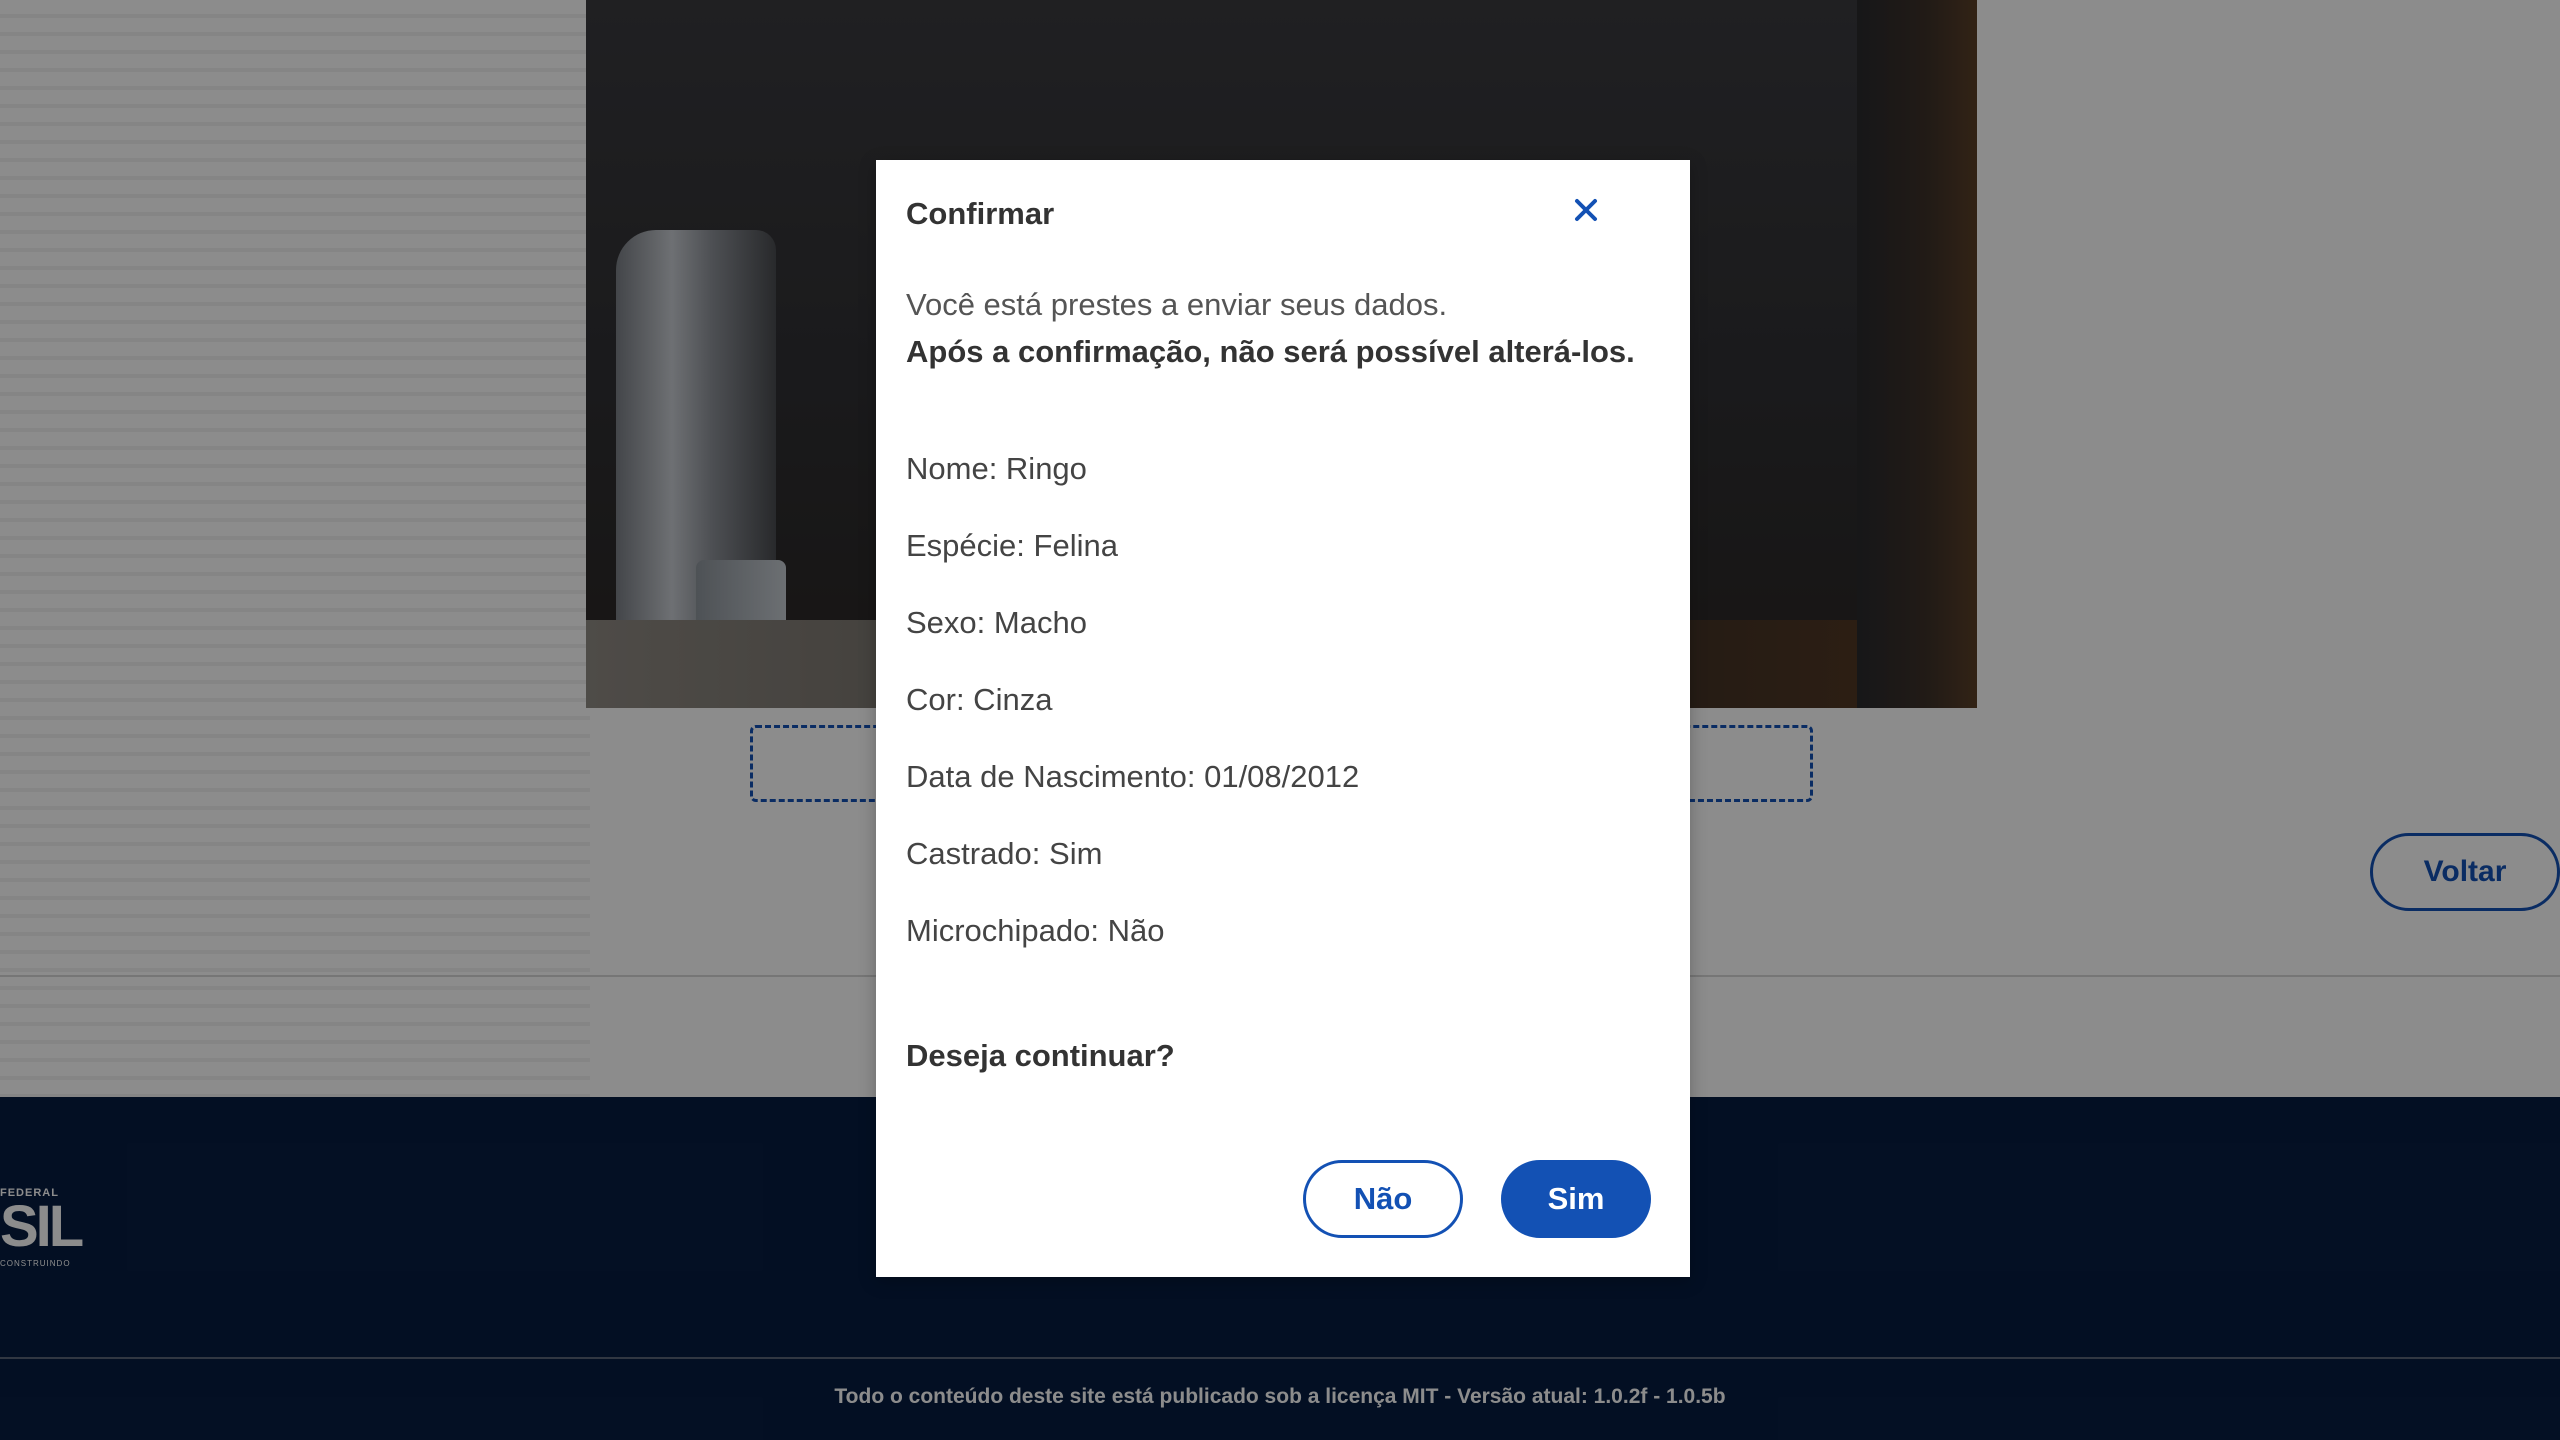  I want to click on close-icon, so click(1586, 210).